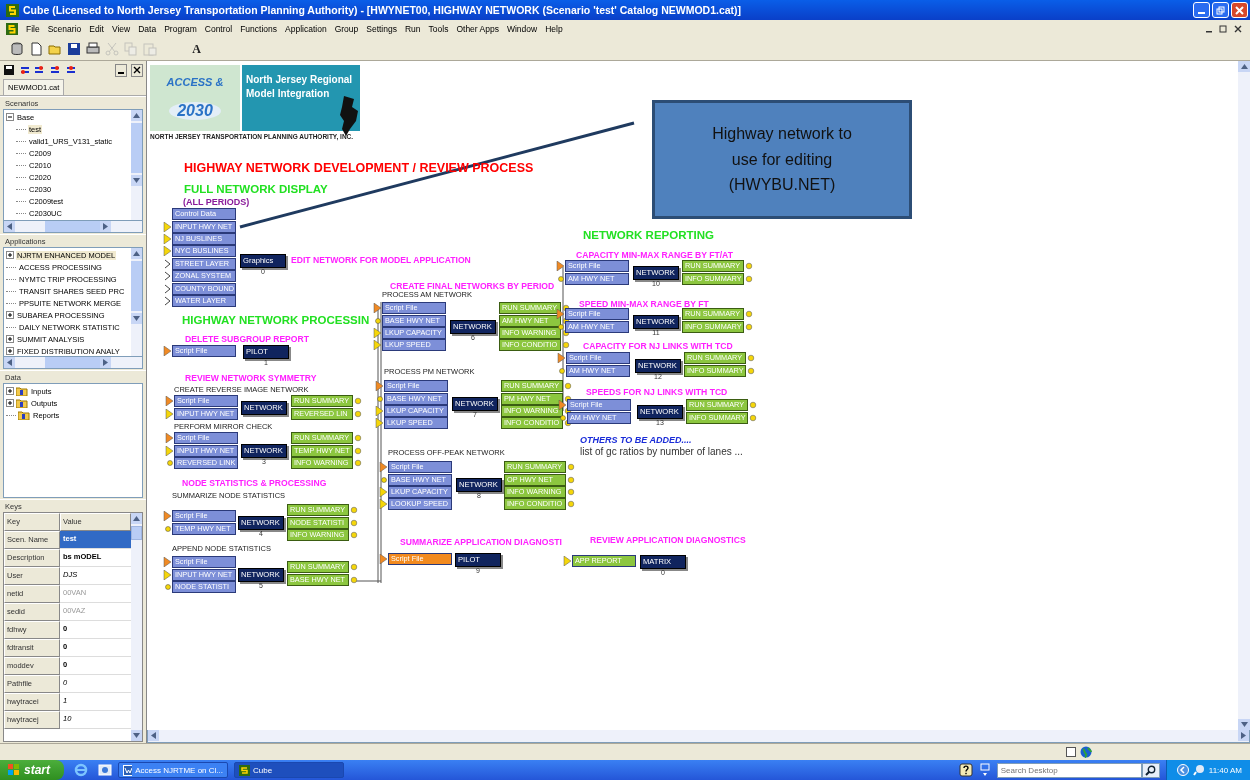 This screenshot has width=1250, height=780. What do you see at coordinates (121, 70) in the screenshot?
I see `minimize-button` at bounding box center [121, 70].